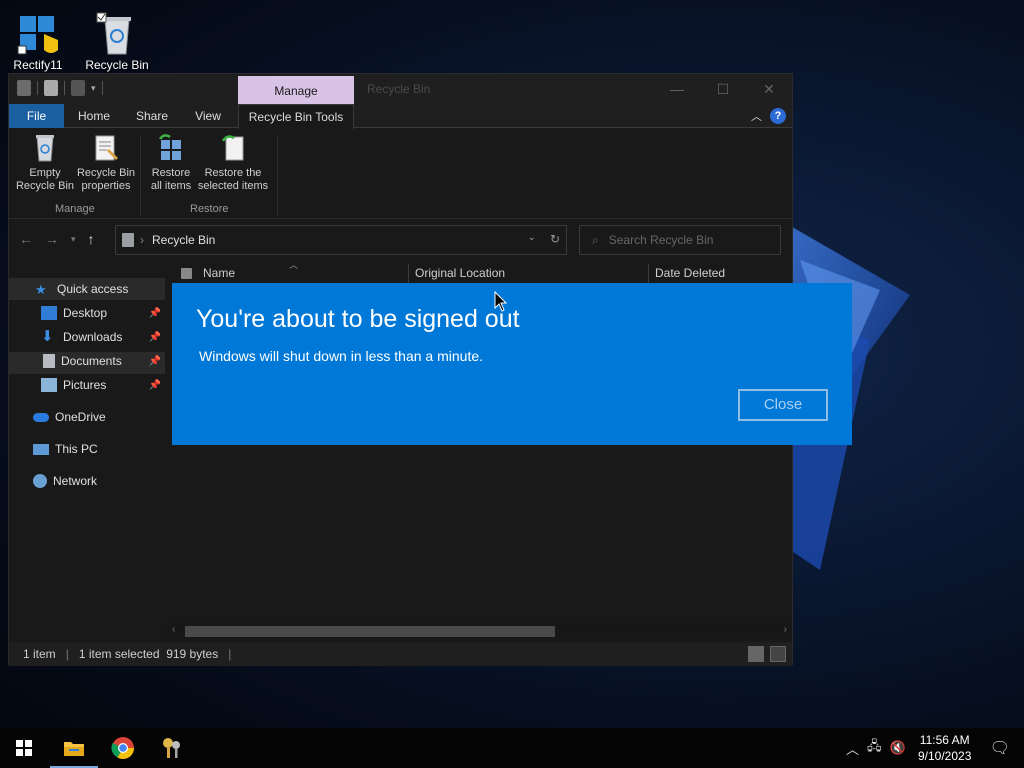 The height and width of the screenshot is (768, 1024). What do you see at coordinates (512, 748) in the screenshot?
I see `taskbar: ︿ 🖧 🔇 11:56 AM 9/10/2023 🗨` at bounding box center [512, 748].